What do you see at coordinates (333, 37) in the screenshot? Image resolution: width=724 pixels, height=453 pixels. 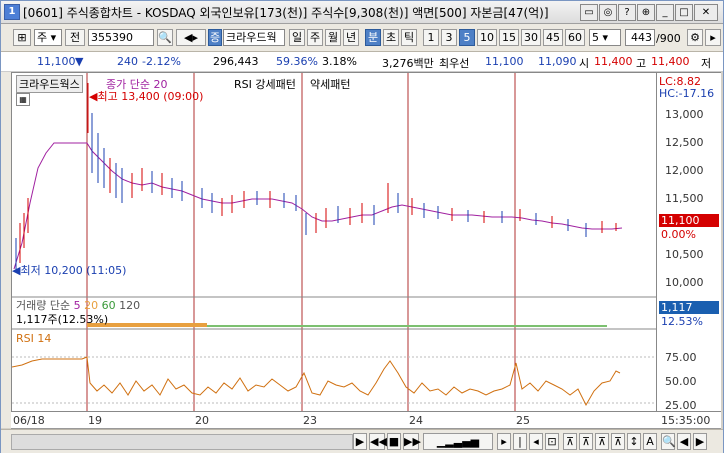 I see `period-month: 월` at bounding box center [333, 37].